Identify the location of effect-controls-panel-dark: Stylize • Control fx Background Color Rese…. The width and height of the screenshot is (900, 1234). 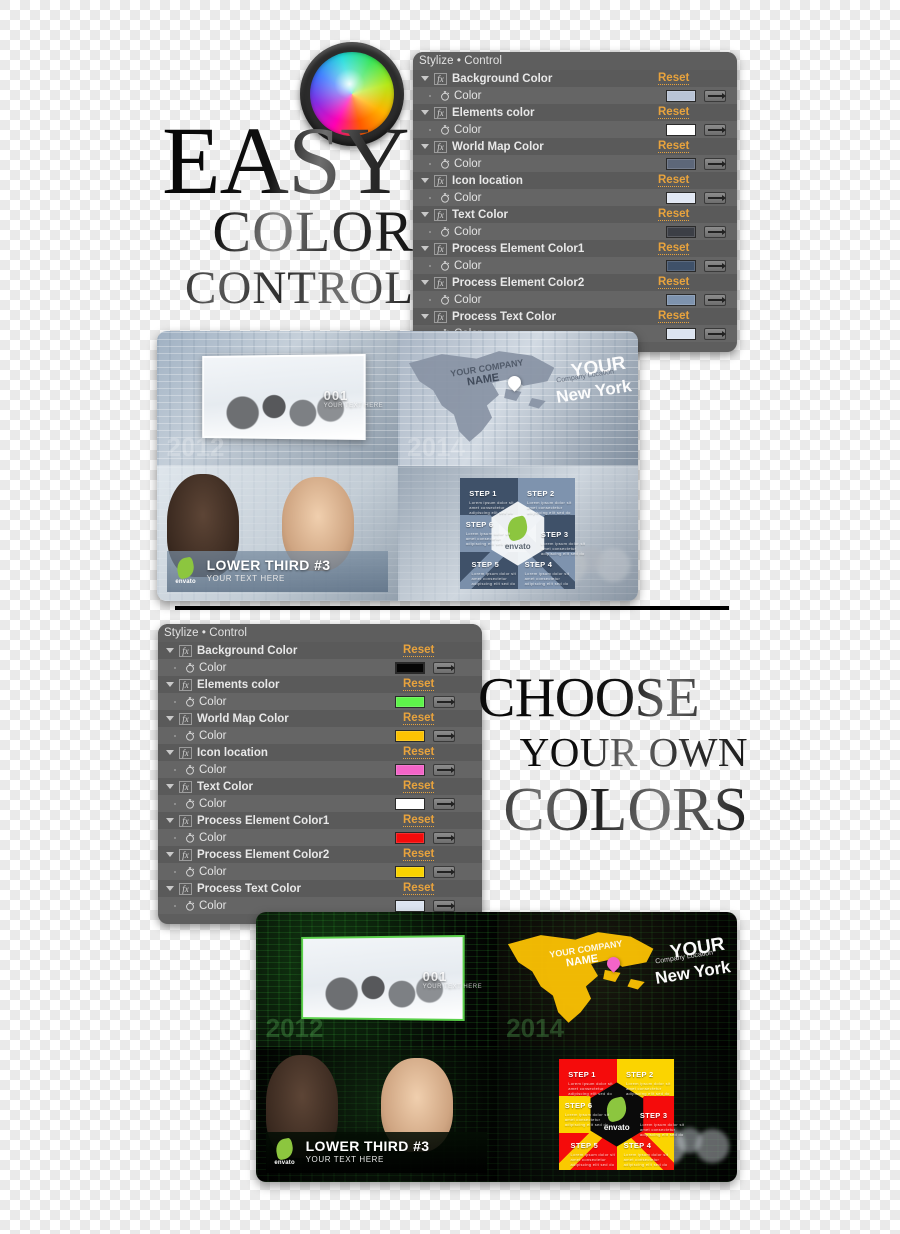
(320, 774).